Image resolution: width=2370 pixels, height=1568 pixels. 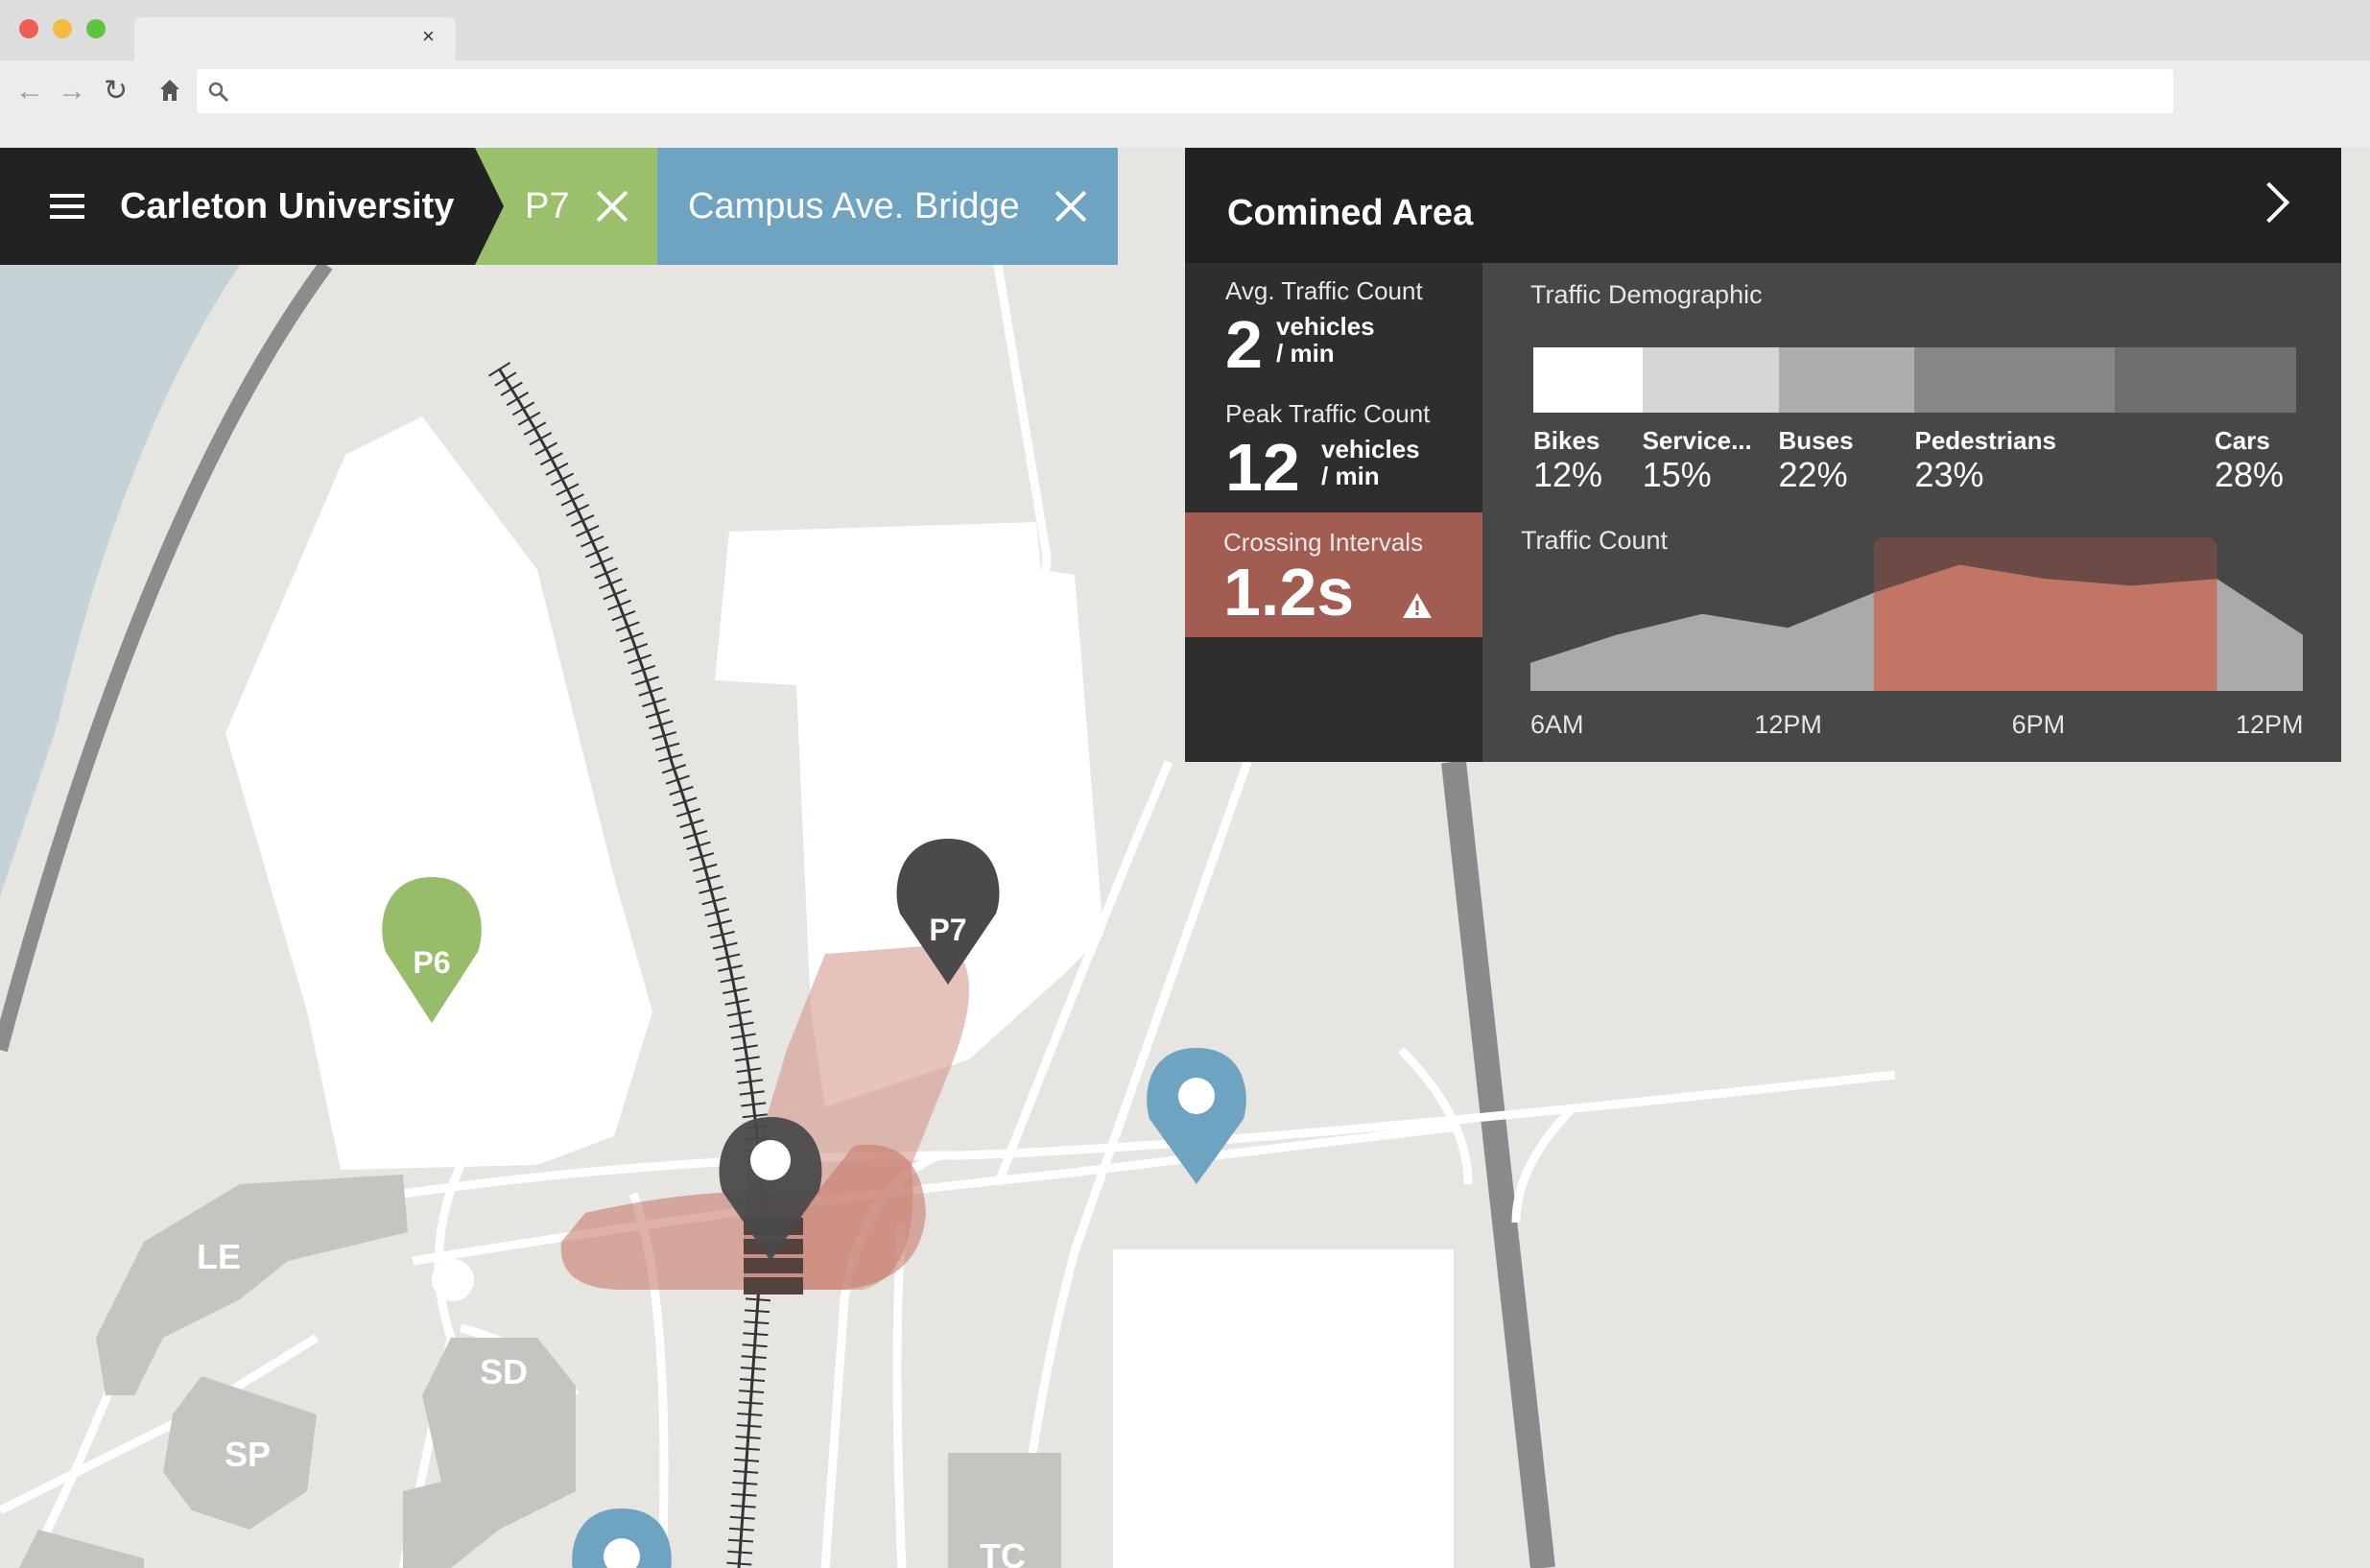 What do you see at coordinates (1816, 440) in the screenshot?
I see `segment-name: Buses` at bounding box center [1816, 440].